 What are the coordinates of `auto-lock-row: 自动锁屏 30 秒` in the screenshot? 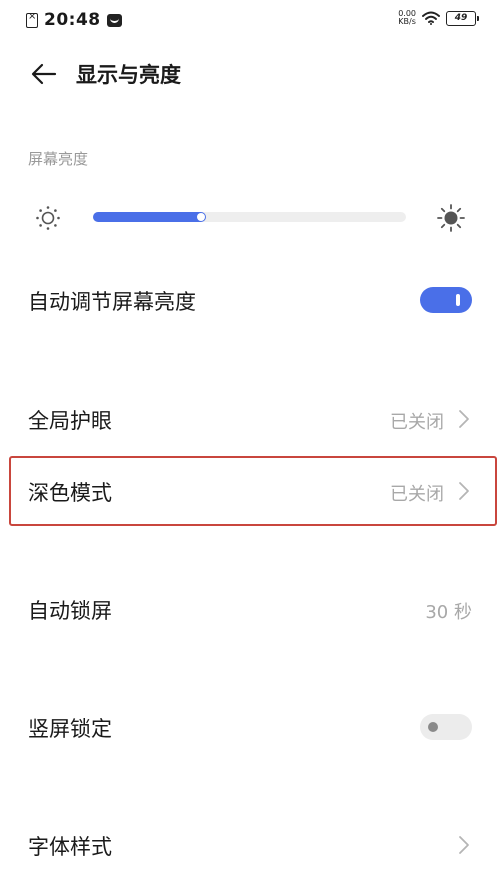 It's located at (250, 609).